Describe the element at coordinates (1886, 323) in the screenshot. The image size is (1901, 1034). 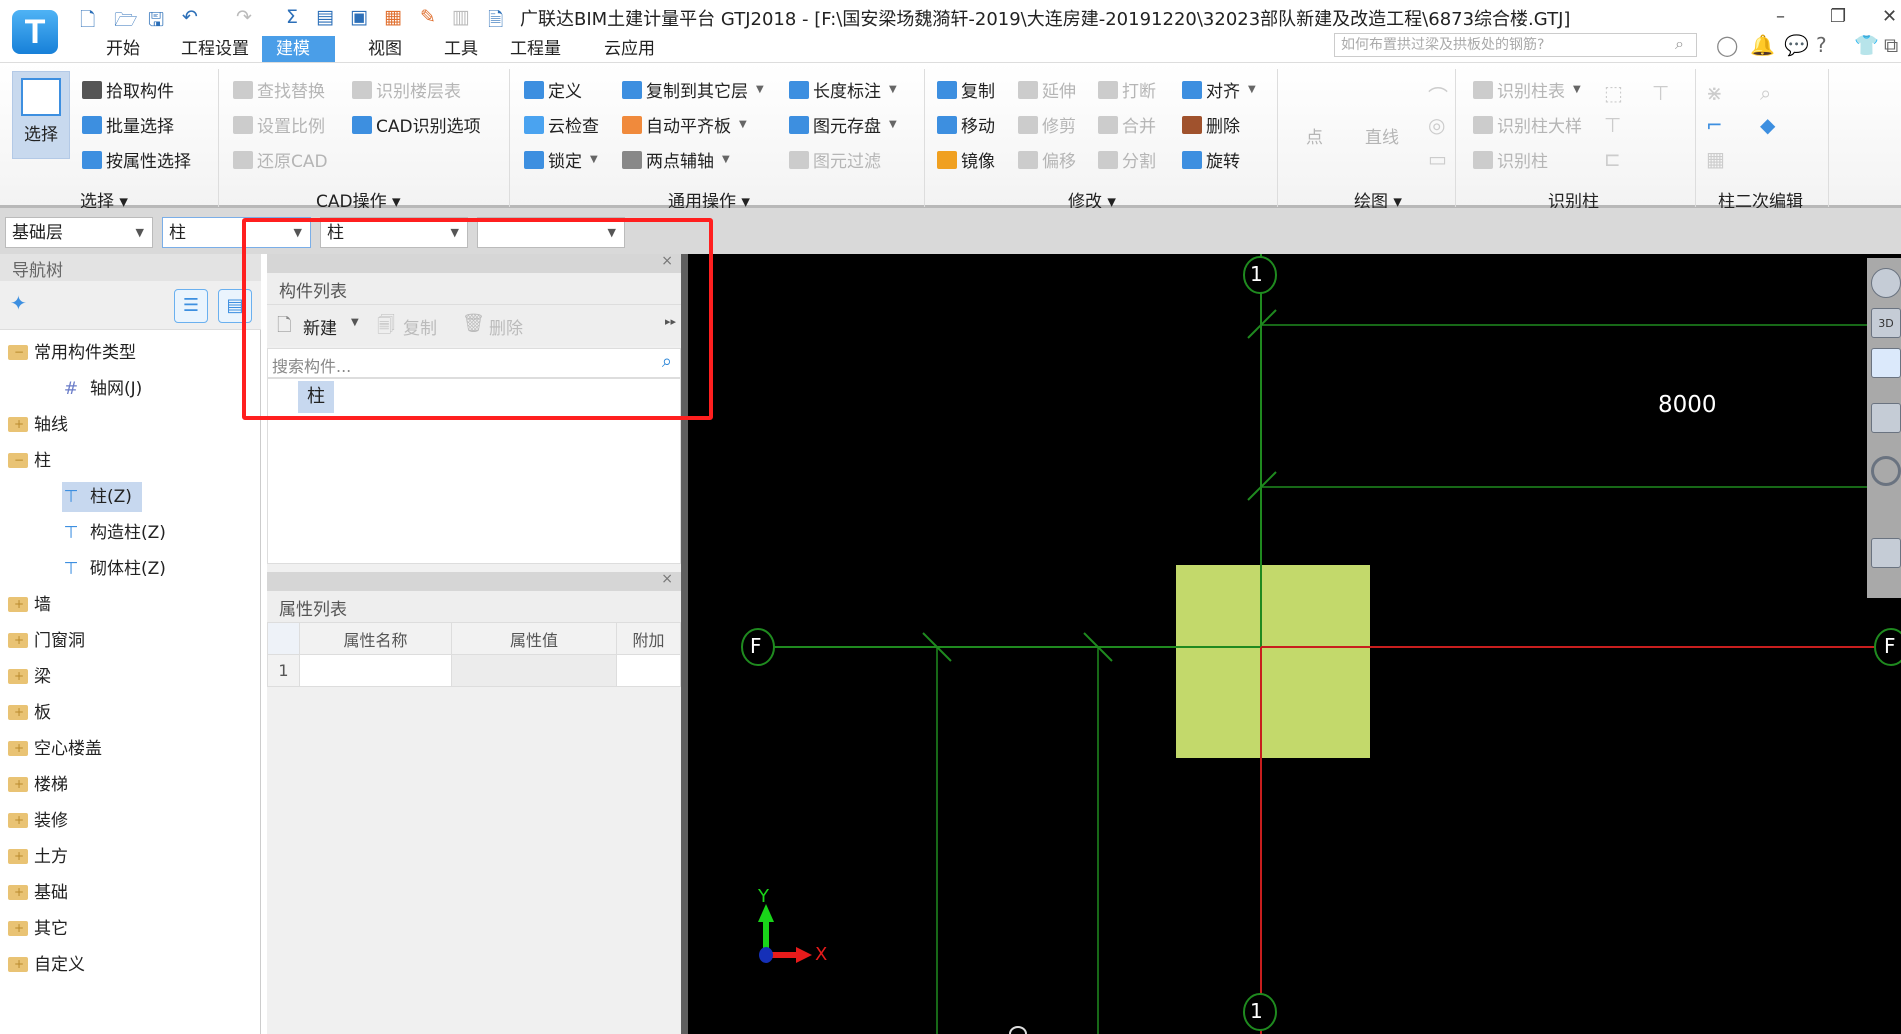
I see `3d-view-icon: 3D` at that location.